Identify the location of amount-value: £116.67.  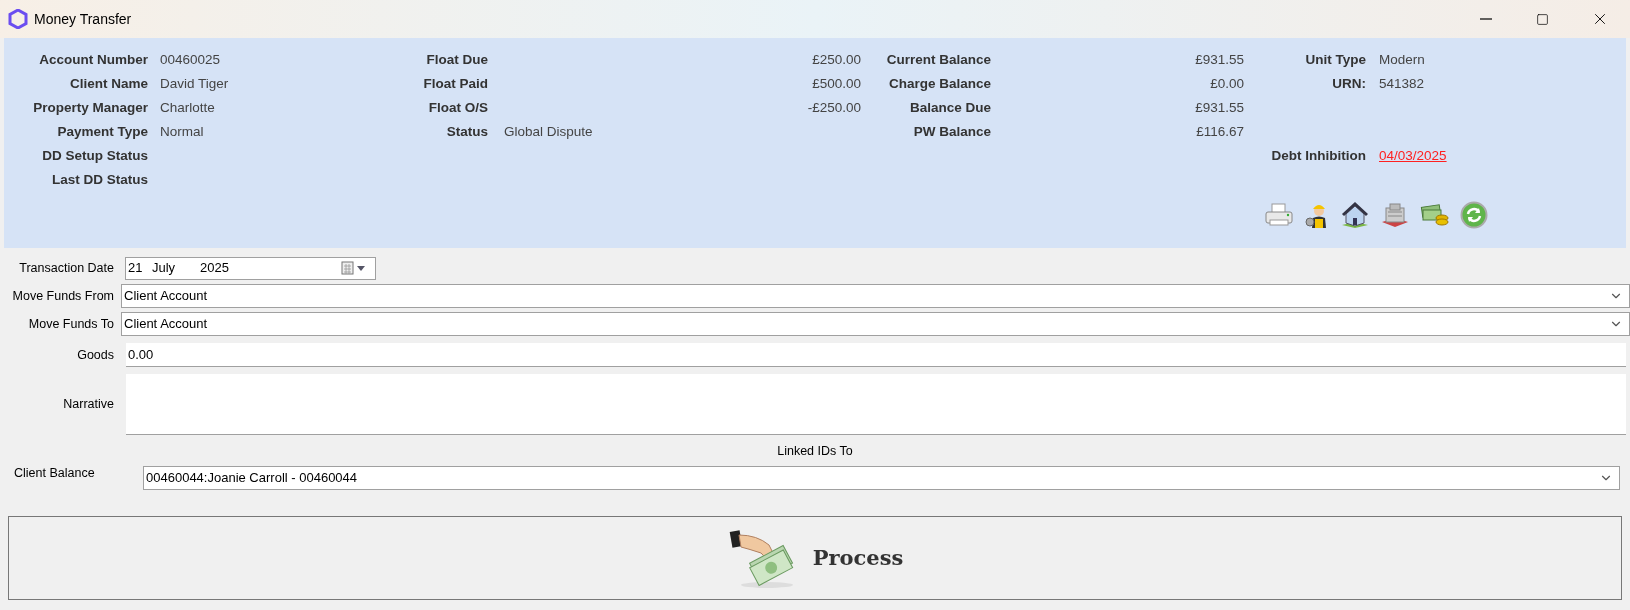
(1220, 132).